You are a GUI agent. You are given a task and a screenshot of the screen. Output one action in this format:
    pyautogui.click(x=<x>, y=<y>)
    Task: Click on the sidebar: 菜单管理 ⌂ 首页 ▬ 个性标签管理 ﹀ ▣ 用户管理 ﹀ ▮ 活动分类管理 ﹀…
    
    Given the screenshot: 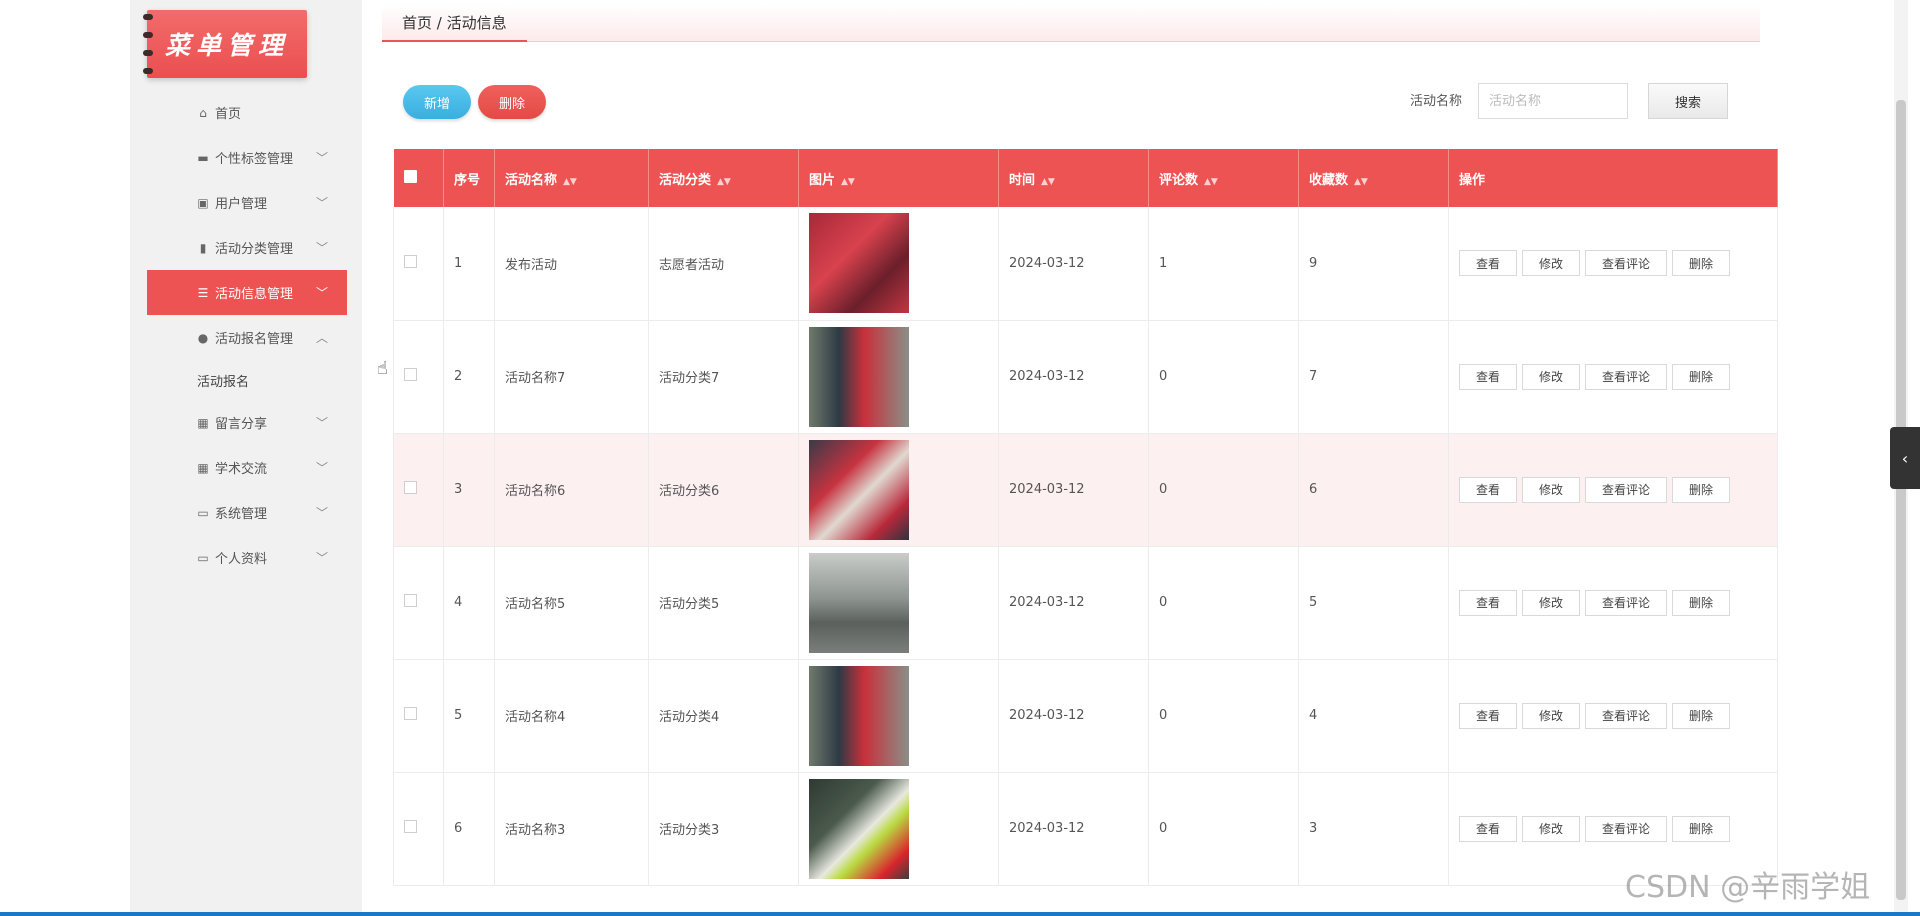 What is the action you would take?
    pyautogui.click(x=246, y=458)
    